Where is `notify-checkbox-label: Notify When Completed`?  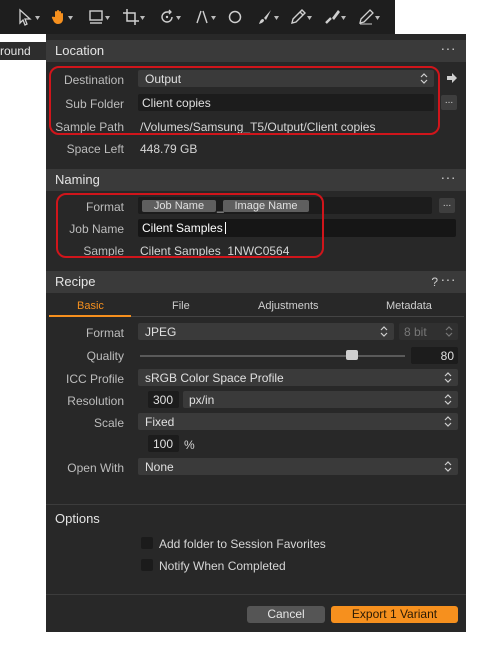
notify-checkbox-label: Notify When Completed is located at coordinates (222, 566).